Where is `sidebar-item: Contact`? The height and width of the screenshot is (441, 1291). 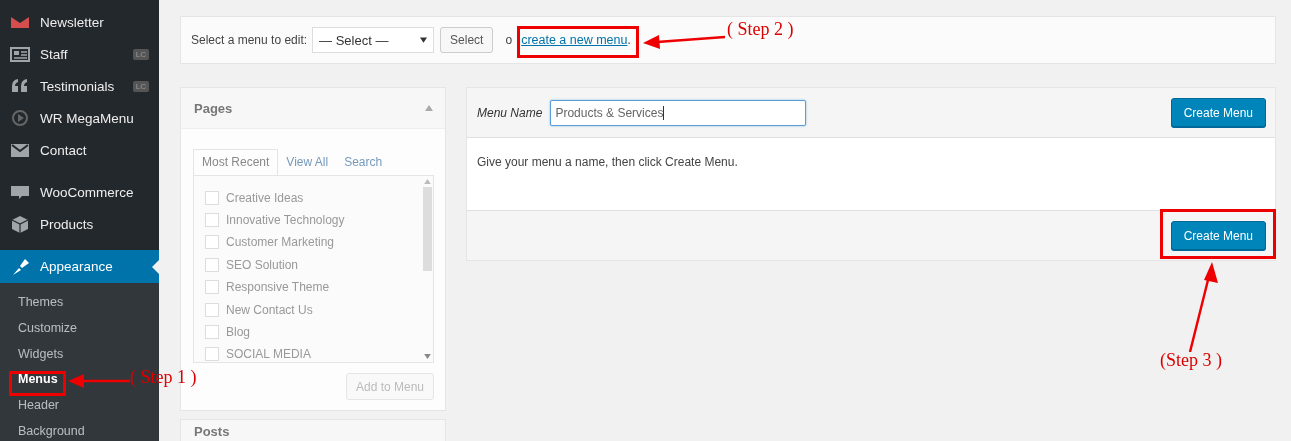
sidebar-item: Contact is located at coordinates (79, 150).